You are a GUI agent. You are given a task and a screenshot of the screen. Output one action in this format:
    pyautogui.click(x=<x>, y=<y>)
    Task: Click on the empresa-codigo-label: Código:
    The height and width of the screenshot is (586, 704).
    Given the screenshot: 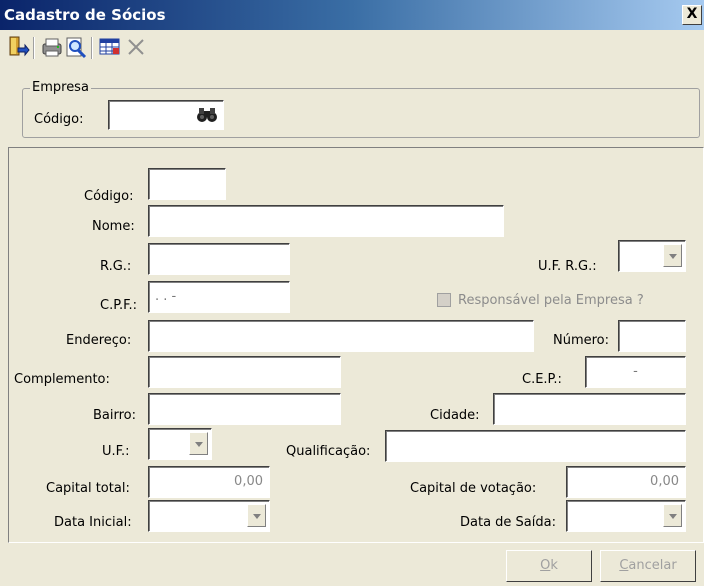 What is the action you would take?
    pyautogui.click(x=59, y=119)
    